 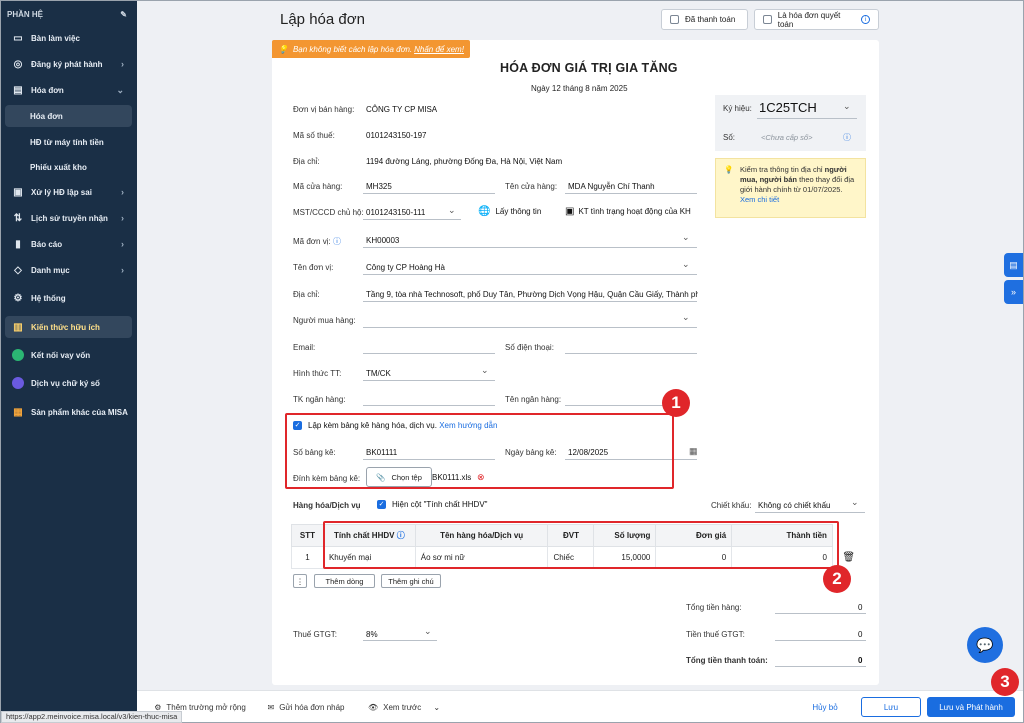 What do you see at coordinates (378, 373) in the screenshot?
I see `payment-select: TM/CK` at bounding box center [378, 373].